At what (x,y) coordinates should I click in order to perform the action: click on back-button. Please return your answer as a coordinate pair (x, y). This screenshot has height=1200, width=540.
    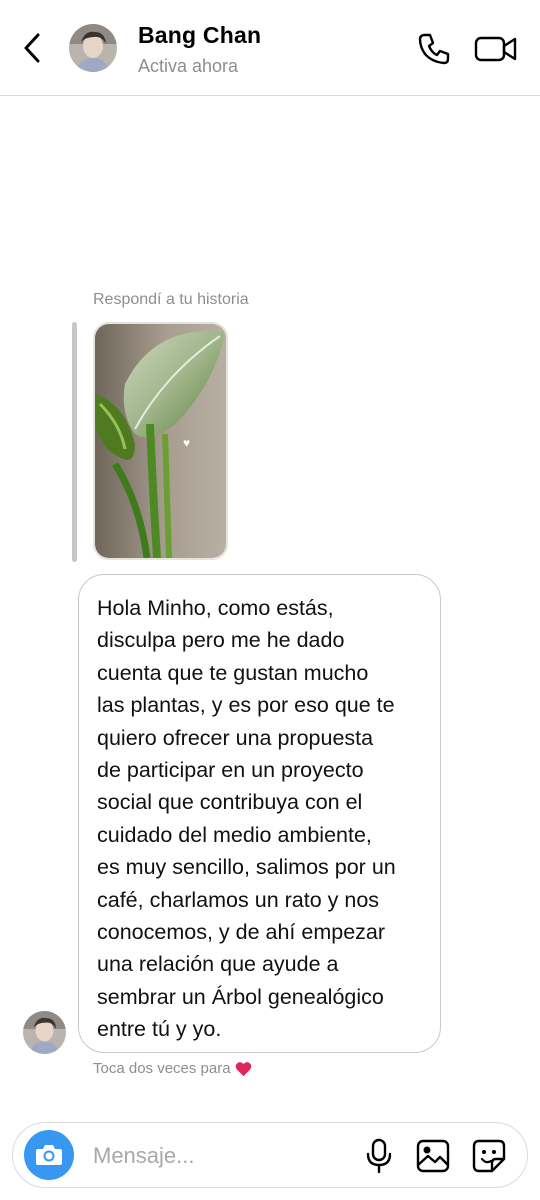
    Looking at the image, I should click on (32, 48).